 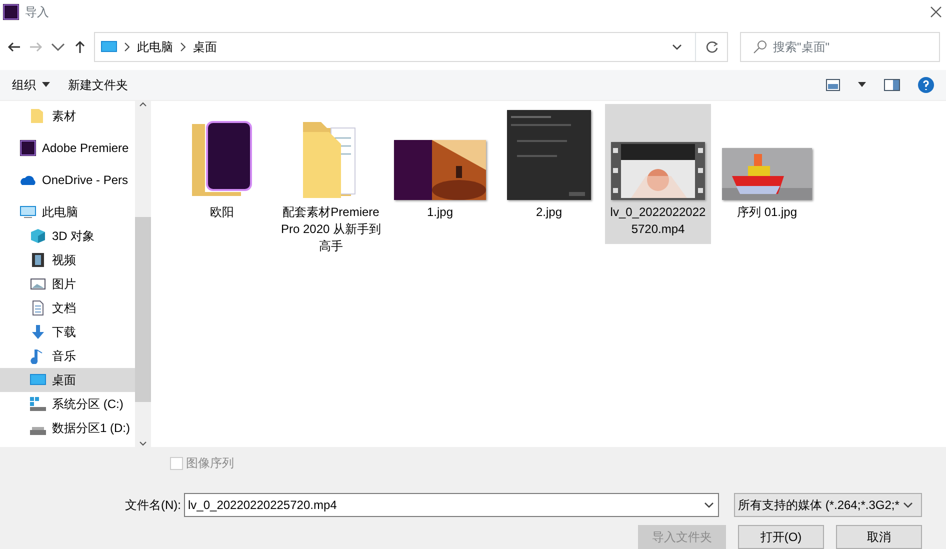 I want to click on scroll-down-icon, so click(x=143, y=444).